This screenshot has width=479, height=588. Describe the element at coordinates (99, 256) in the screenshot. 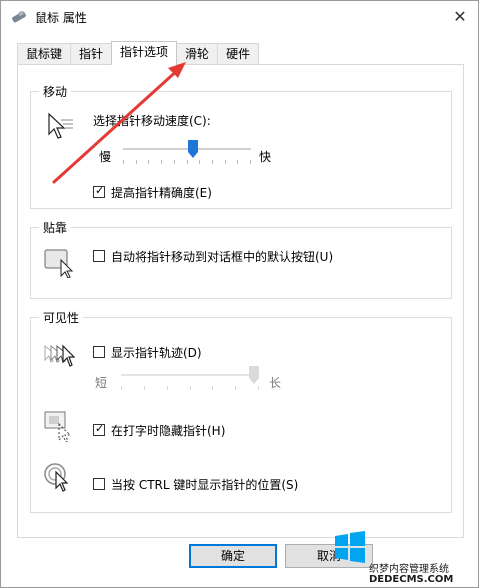

I see `snap-checkbox` at that location.